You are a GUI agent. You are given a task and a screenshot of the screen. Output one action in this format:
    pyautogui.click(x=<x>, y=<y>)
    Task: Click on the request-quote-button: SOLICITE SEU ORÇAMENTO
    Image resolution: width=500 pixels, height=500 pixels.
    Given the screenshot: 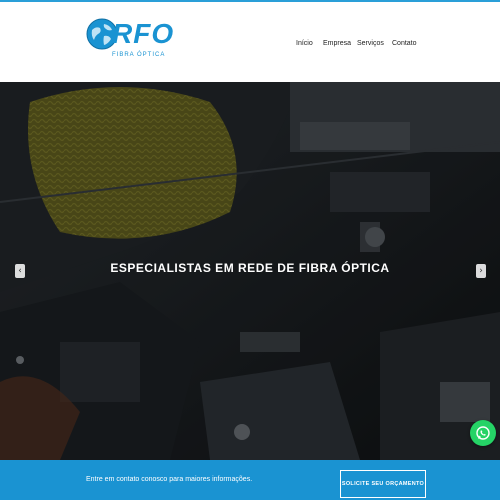 What is the action you would take?
    pyautogui.click(x=383, y=484)
    